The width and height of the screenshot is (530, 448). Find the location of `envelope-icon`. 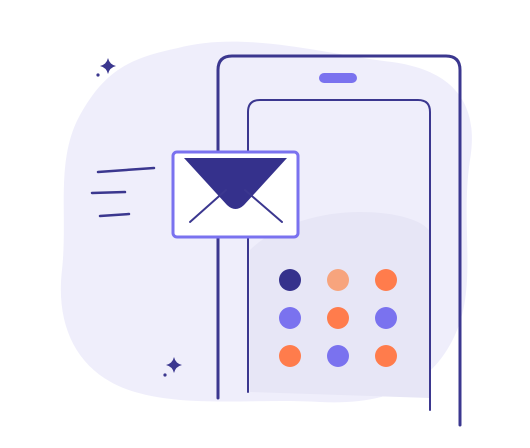

envelope-icon is located at coordinates (235, 194).